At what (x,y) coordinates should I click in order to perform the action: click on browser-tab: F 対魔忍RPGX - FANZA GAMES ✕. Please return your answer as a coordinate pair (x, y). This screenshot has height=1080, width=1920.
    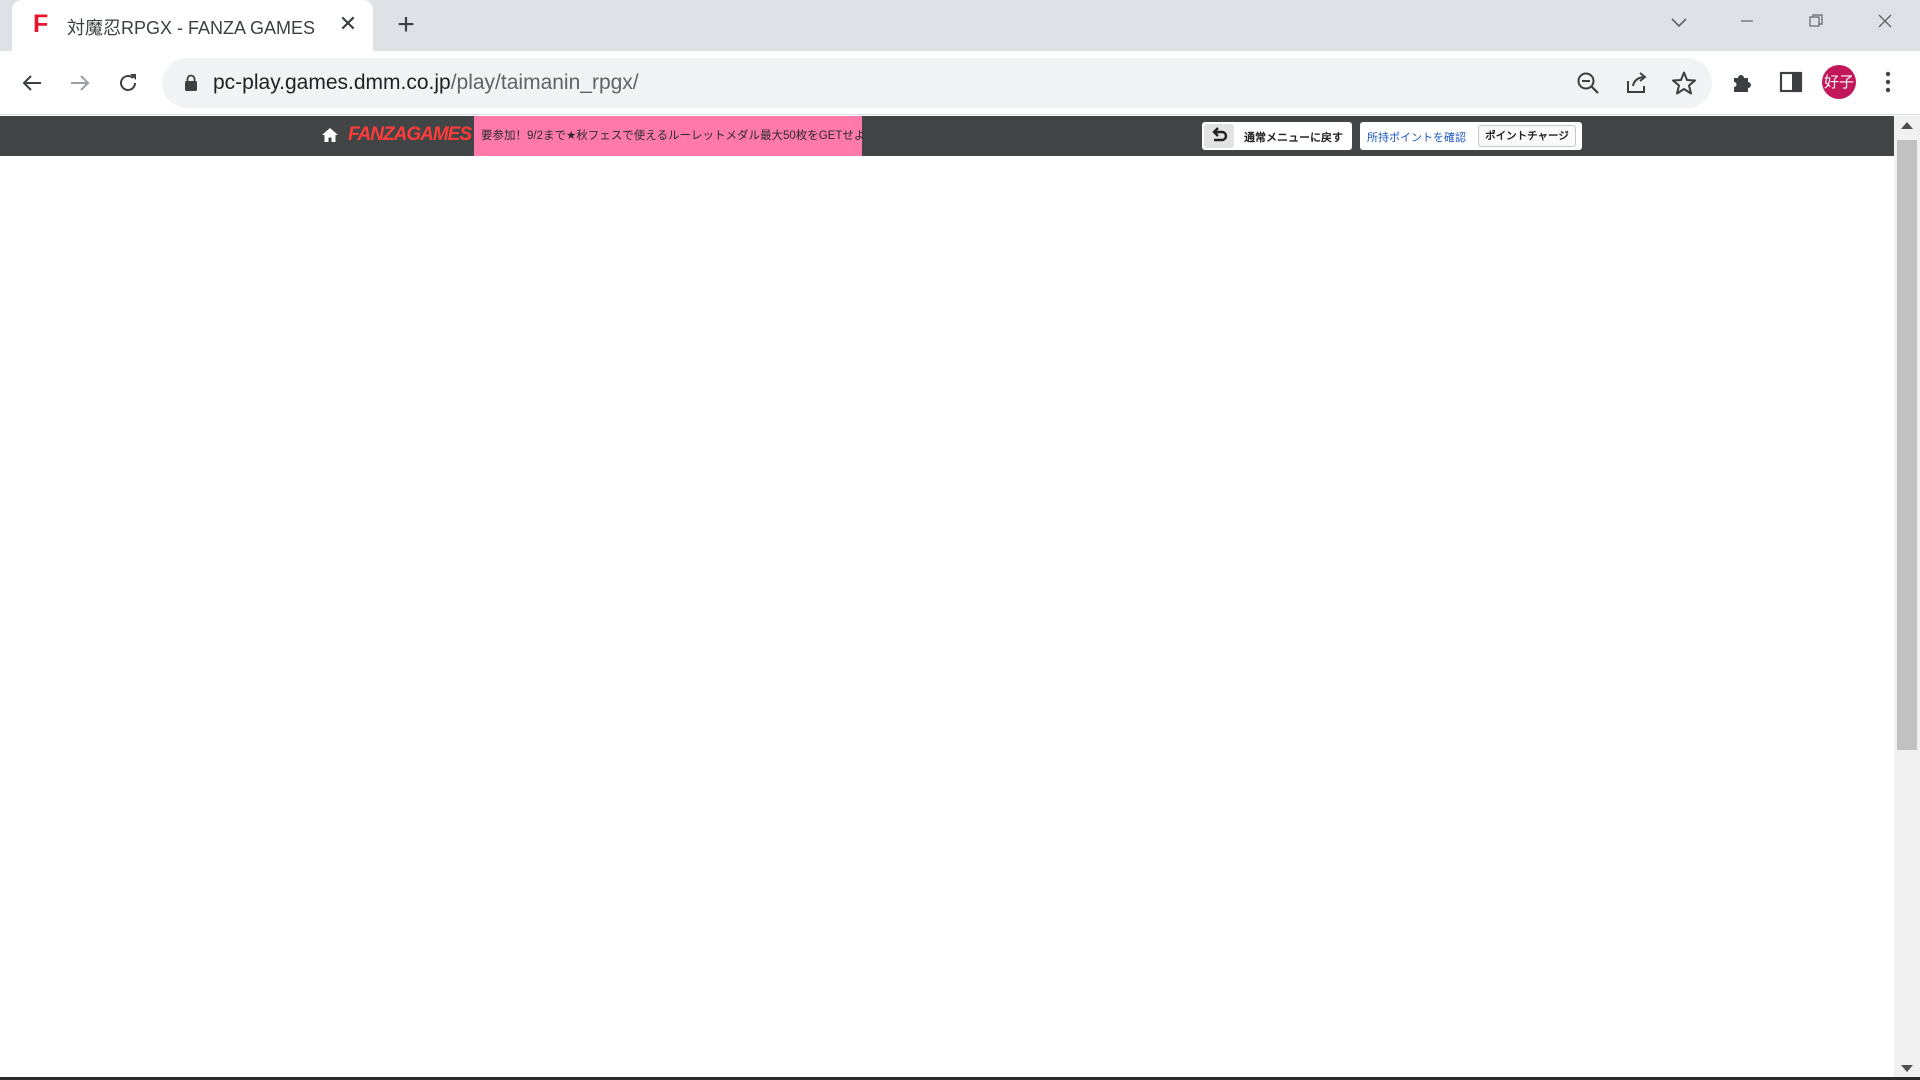
    Looking at the image, I should click on (192, 25).